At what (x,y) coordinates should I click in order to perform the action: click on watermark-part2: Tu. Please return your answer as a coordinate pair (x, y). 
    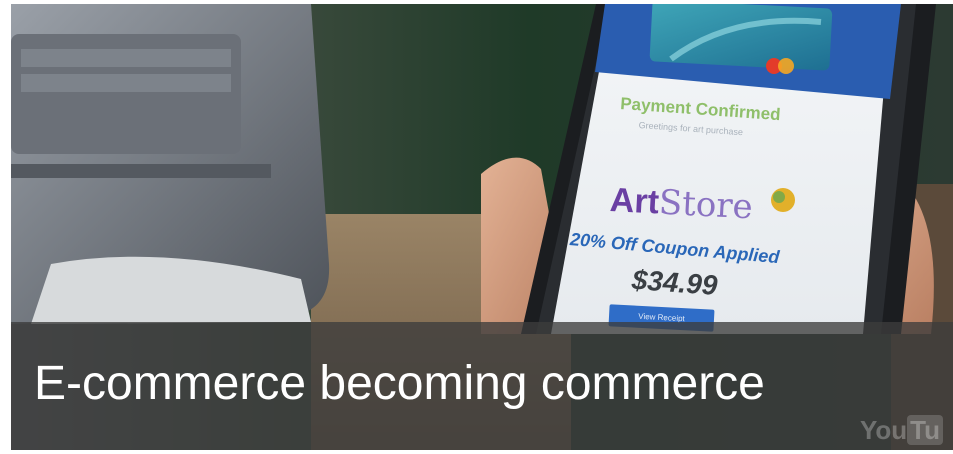
    Looking at the image, I should click on (925, 430).